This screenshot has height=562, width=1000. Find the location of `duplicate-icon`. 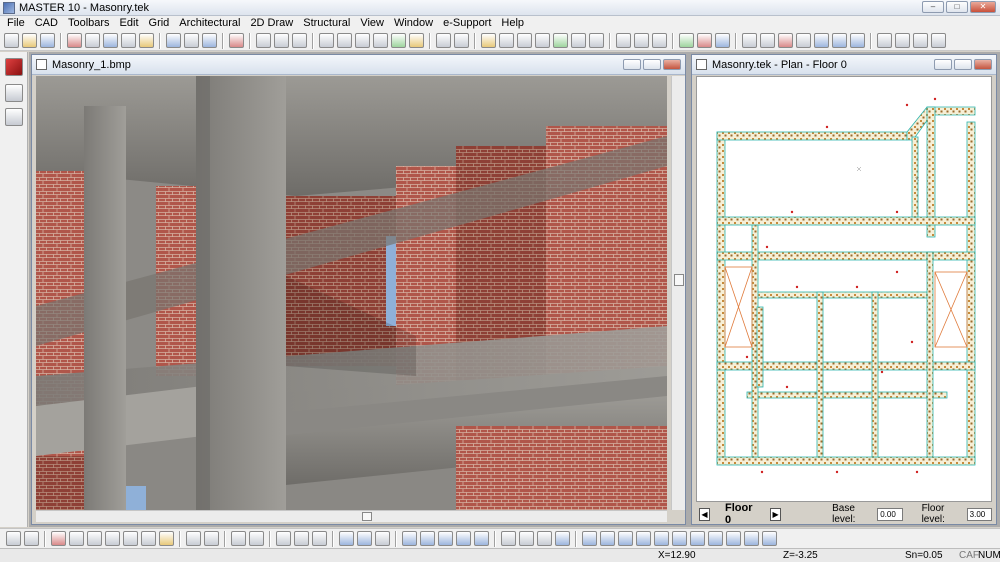

duplicate-icon is located at coordinates (382, 538).